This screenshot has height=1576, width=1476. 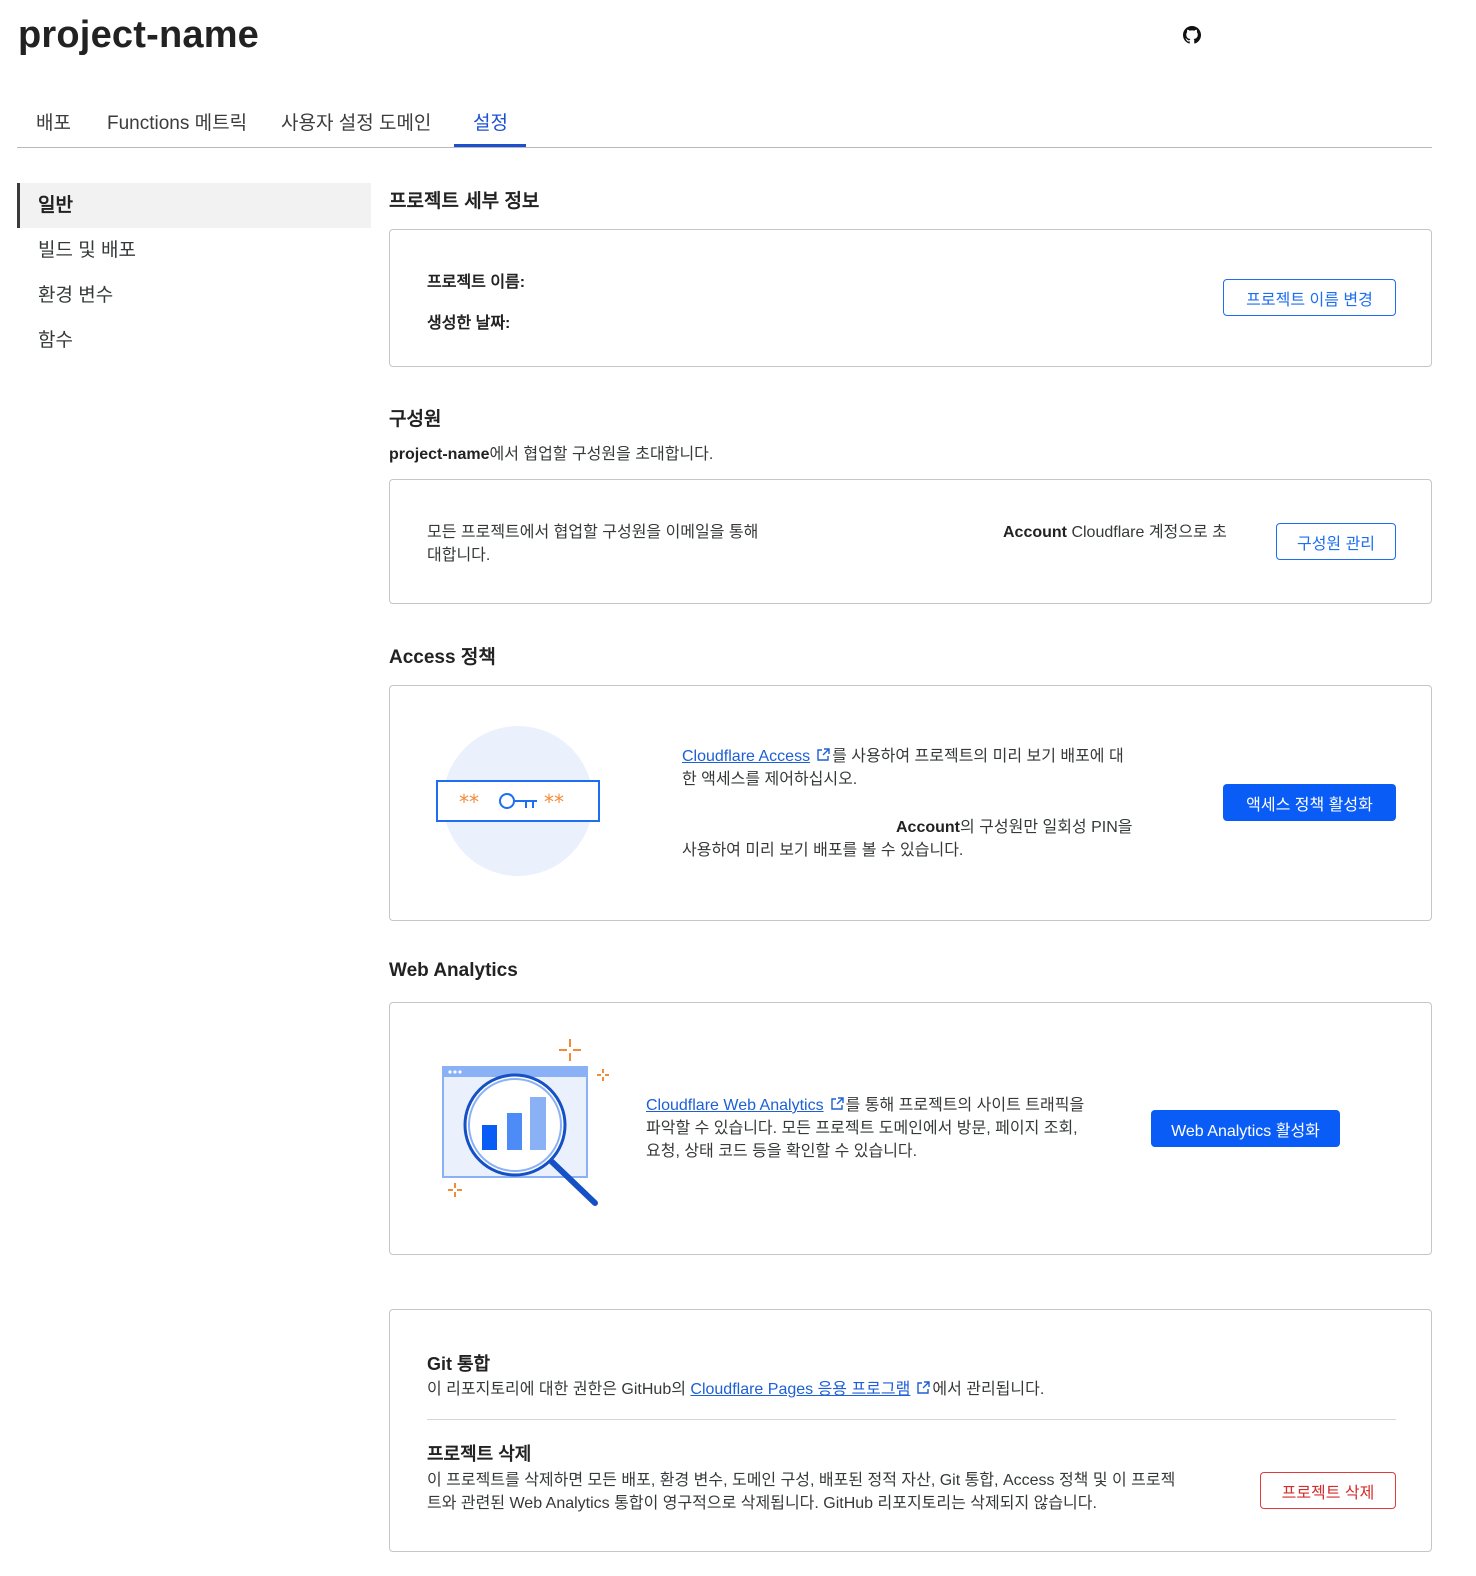 What do you see at coordinates (1328, 1490) in the screenshot?
I see `delete-project-button: 프로젝트 삭제` at bounding box center [1328, 1490].